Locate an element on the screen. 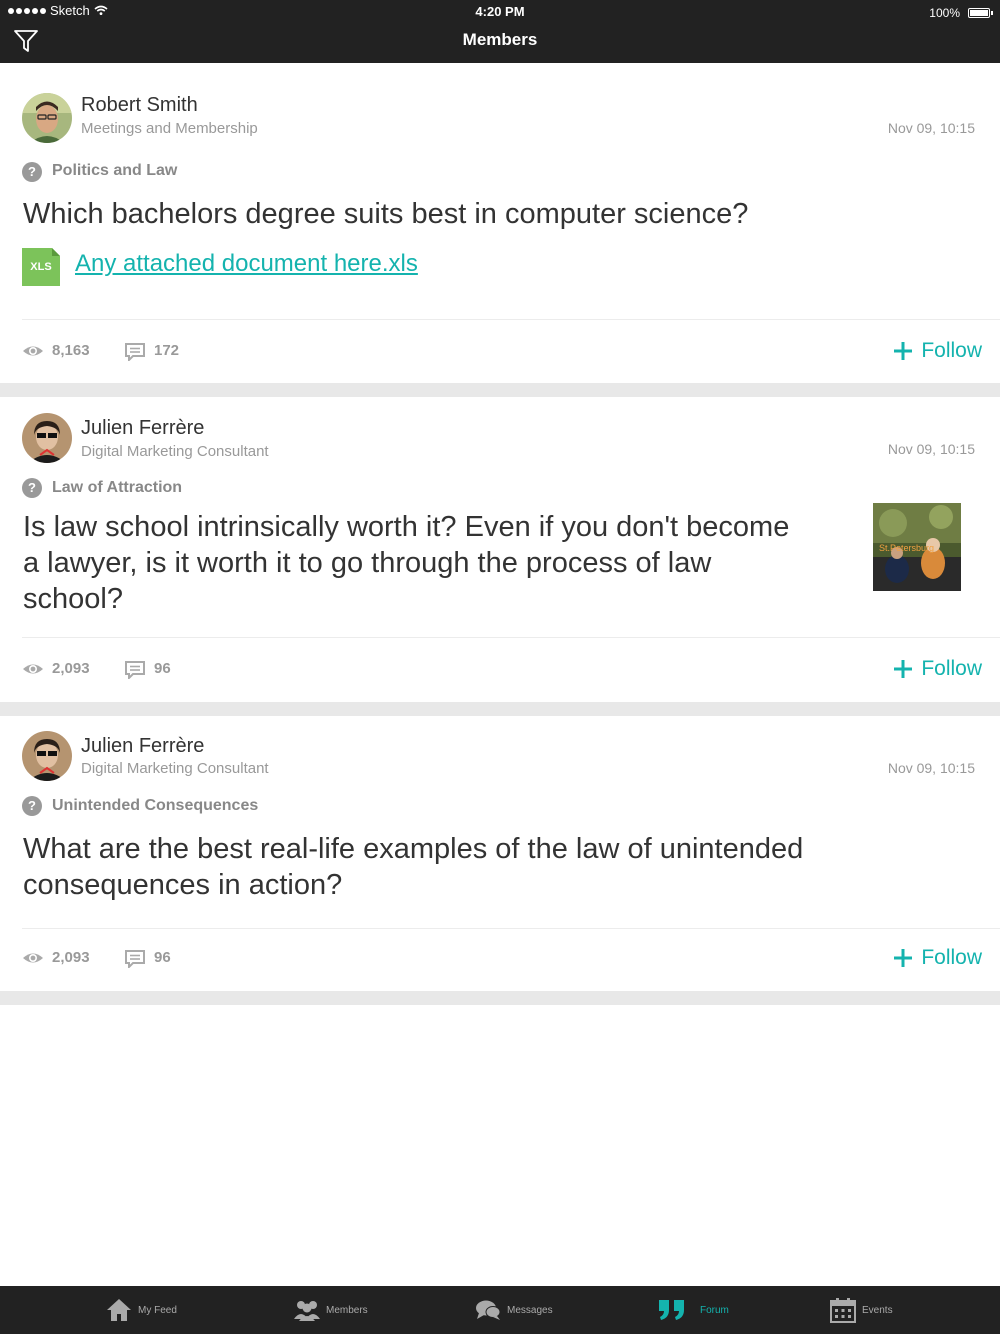  navigation-header: Sketch 4:20 PM 100% Members is located at coordinates (500, 31).